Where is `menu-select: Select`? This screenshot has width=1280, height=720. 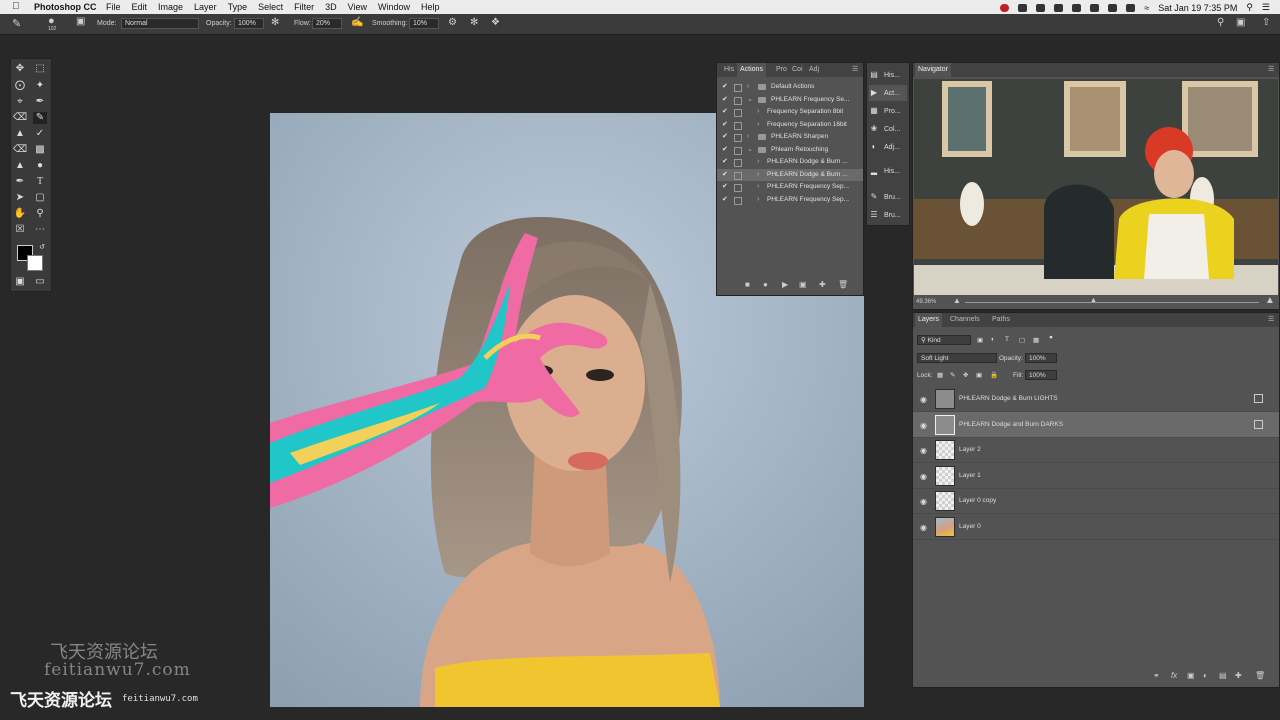 menu-select: Select is located at coordinates (270, 7).